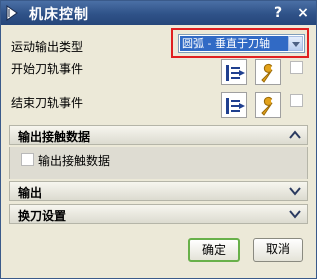 The height and width of the screenshot is (279, 320). What do you see at coordinates (47, 47) in the screenshot?
I see `motion-output-label: 运动输出类型` at bounding box center [47, 47].